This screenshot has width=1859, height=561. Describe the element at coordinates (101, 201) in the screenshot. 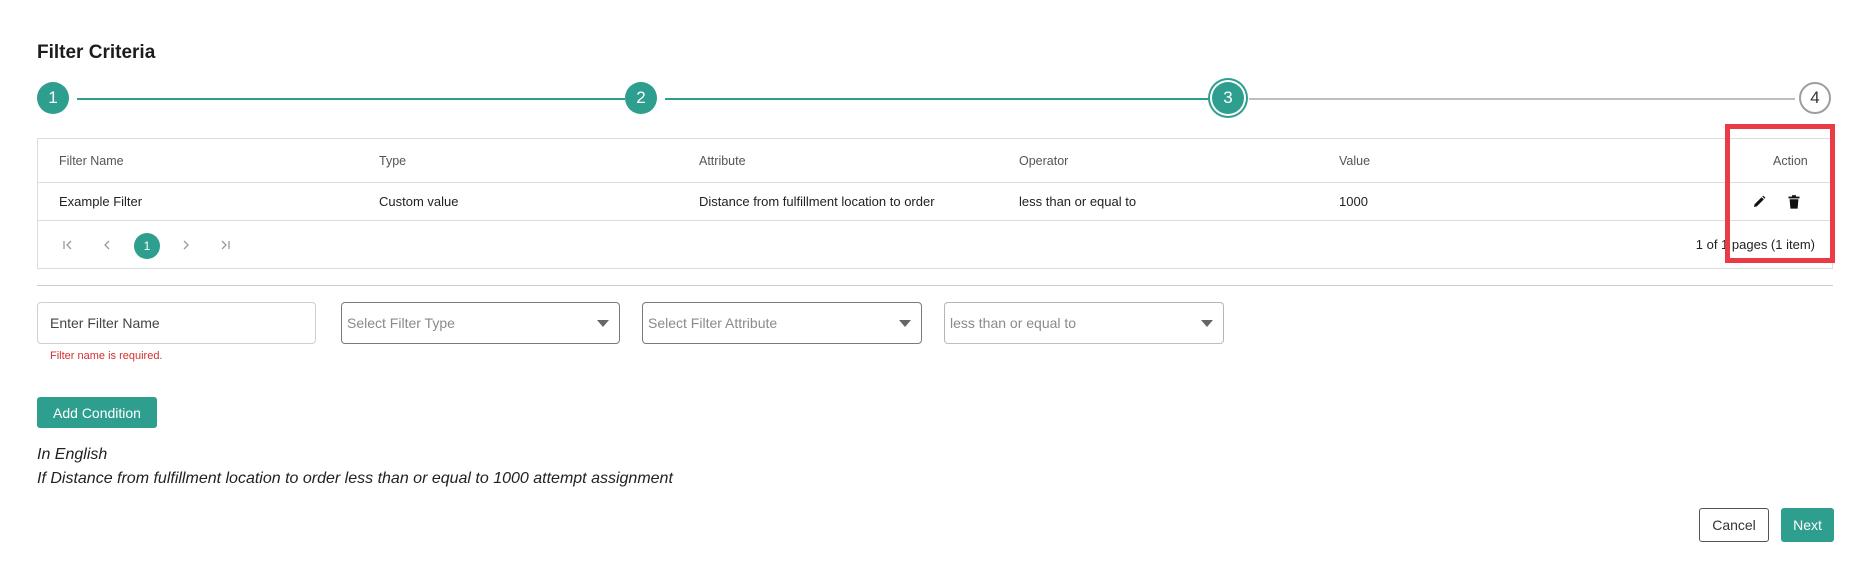

I see `cell-filter-name: Example Filter` at that location.